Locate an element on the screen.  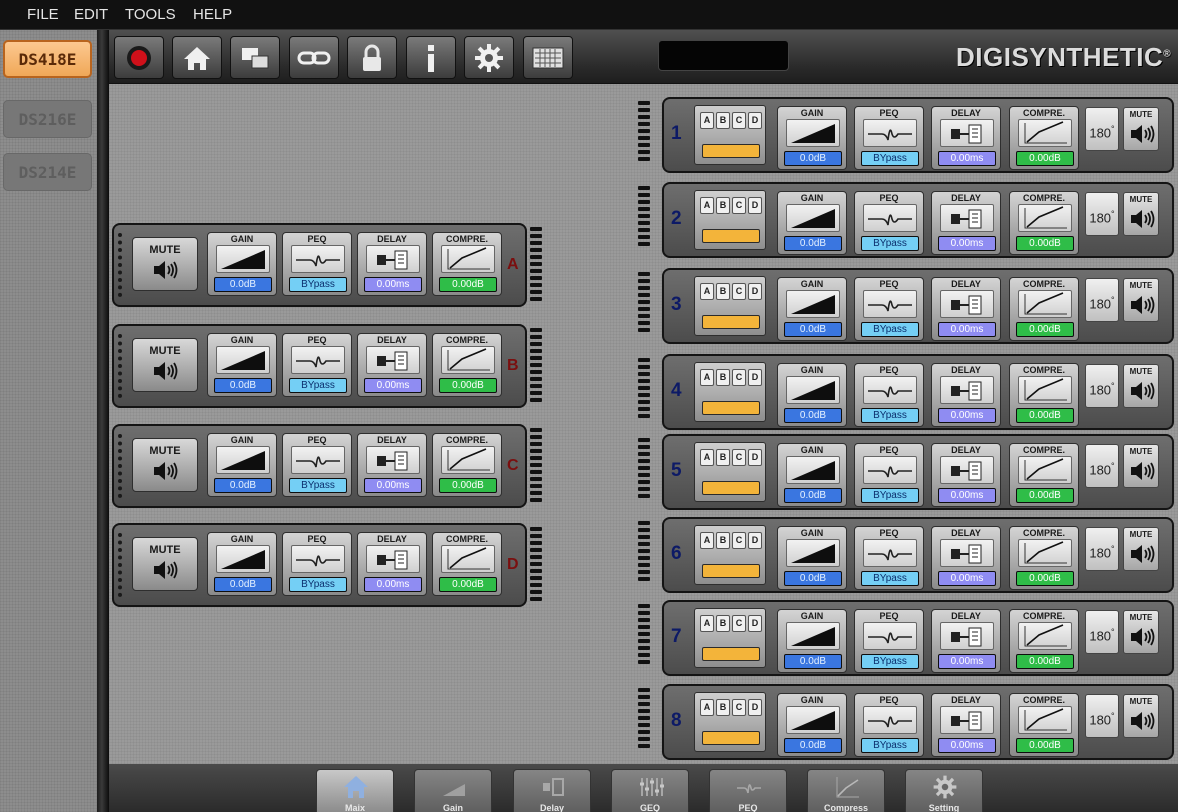
info-button is located at coordinates (431, 57).